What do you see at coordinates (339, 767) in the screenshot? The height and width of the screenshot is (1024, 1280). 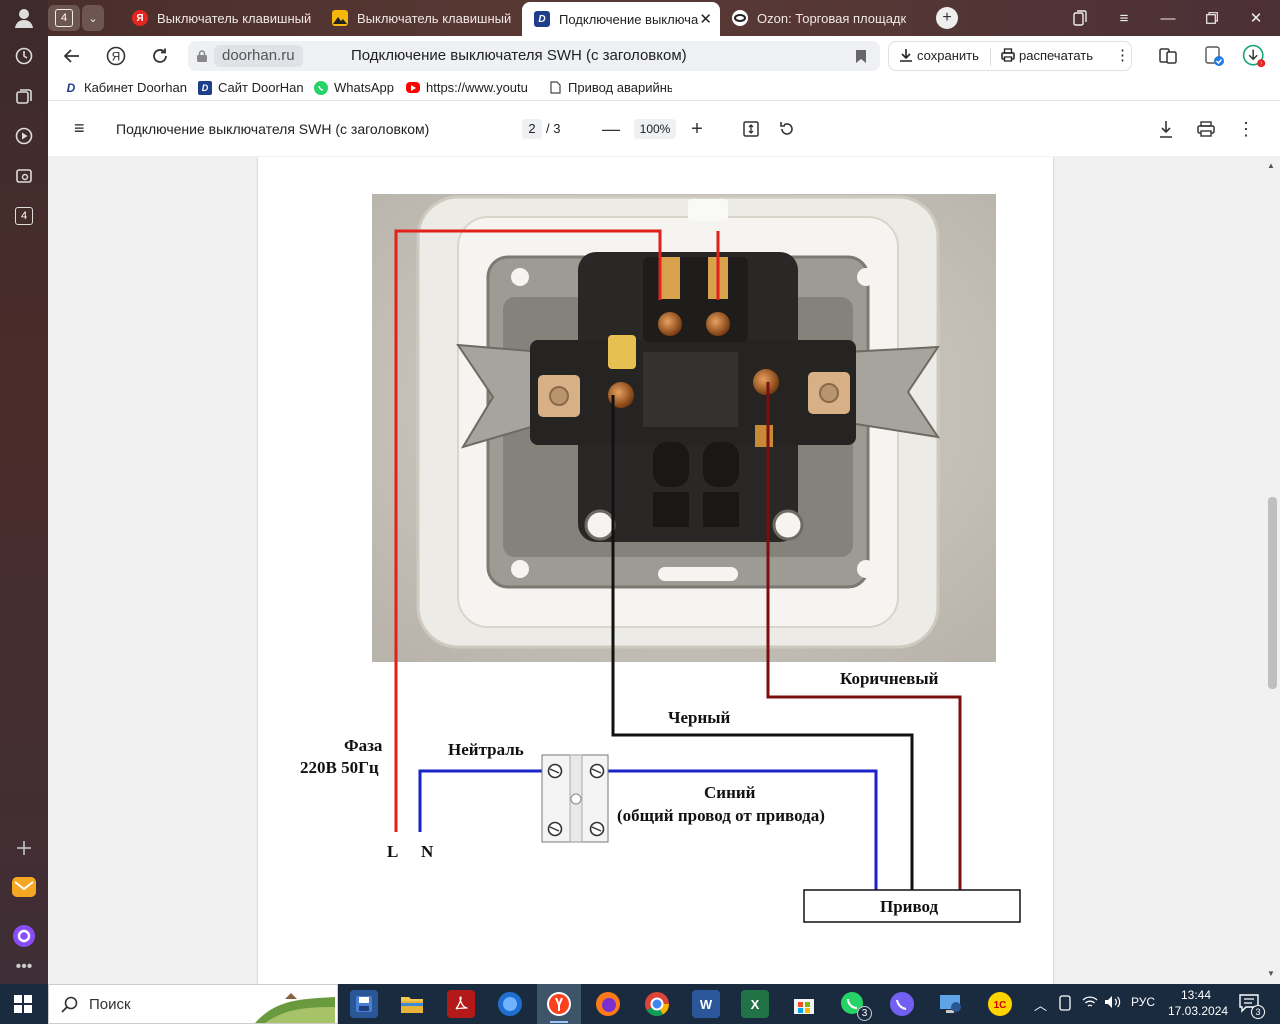 I see `voltage-label: 220В 50Гц` at bounding box center [339, 767].